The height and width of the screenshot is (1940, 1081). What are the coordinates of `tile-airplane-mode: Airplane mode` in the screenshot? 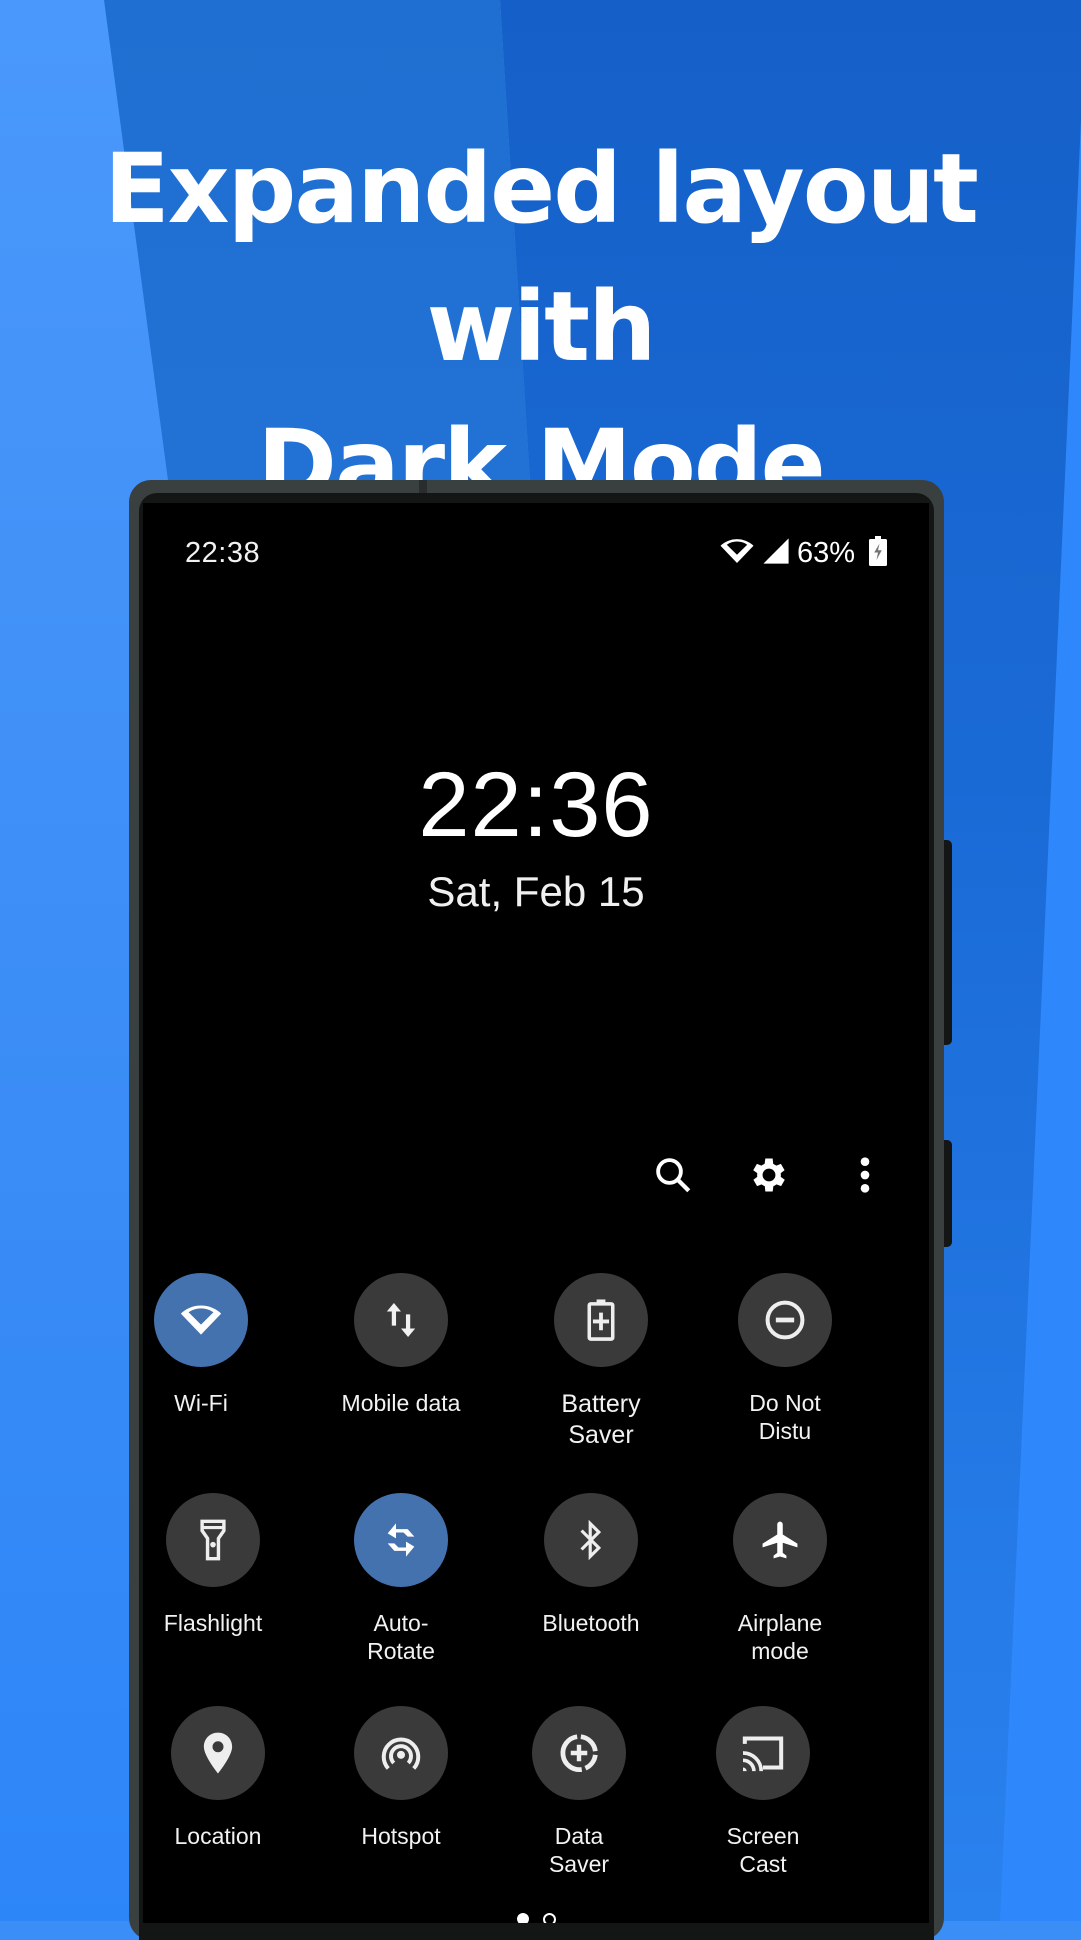 It's located at (780, 1579).